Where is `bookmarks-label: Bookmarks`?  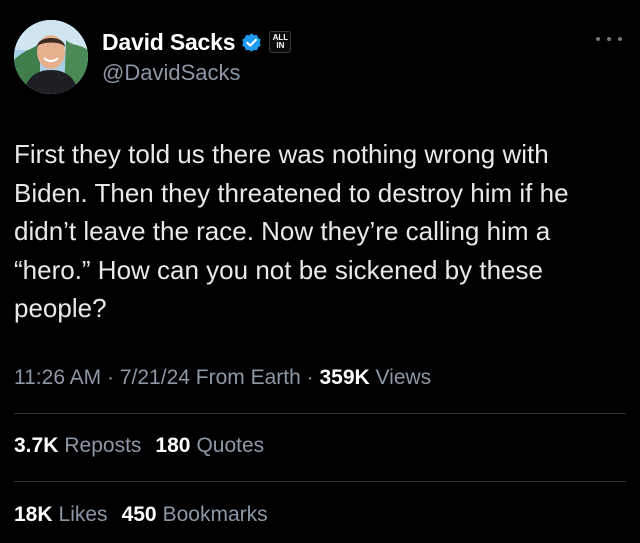 bookmarks-label: Bookmarks is located at coordinates (215, 514).